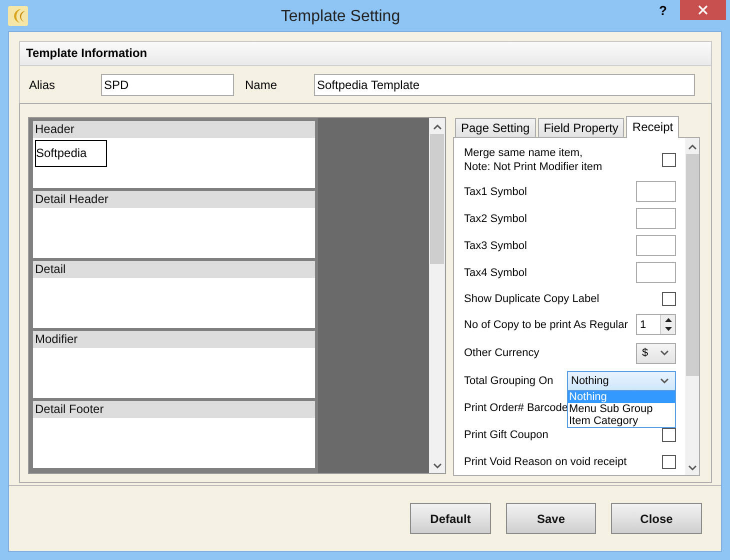 This screenshot has height=560, width=730. Describe the element at coordinates (621, 421) in the screenshot. I see `dropdown-option: Item Category` at that location.